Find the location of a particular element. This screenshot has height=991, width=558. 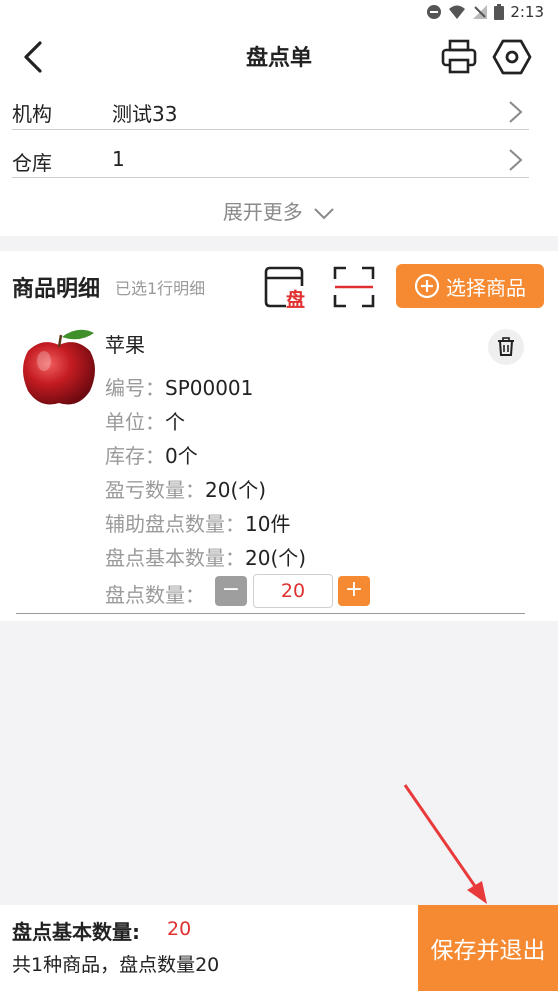

select-product-button: 选择商品 is located at coordinates (470, 286).